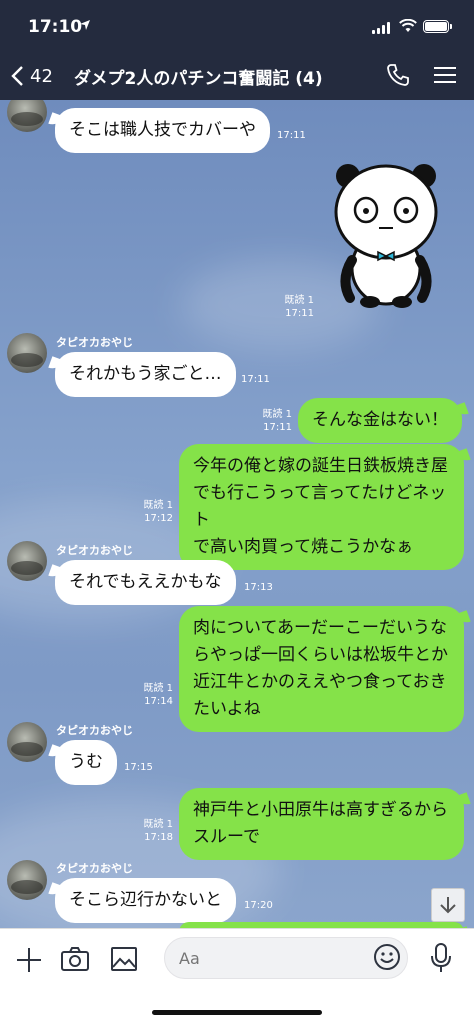 The height and width of the screenshot is (1024, 474). Describe the element at coordinates (286, 958) in the screenshot. I see `message-input` at that location.